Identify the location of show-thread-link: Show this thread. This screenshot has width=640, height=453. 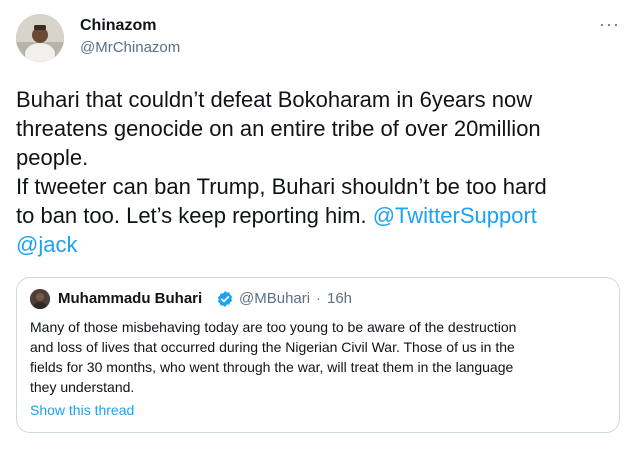
(82, 410).